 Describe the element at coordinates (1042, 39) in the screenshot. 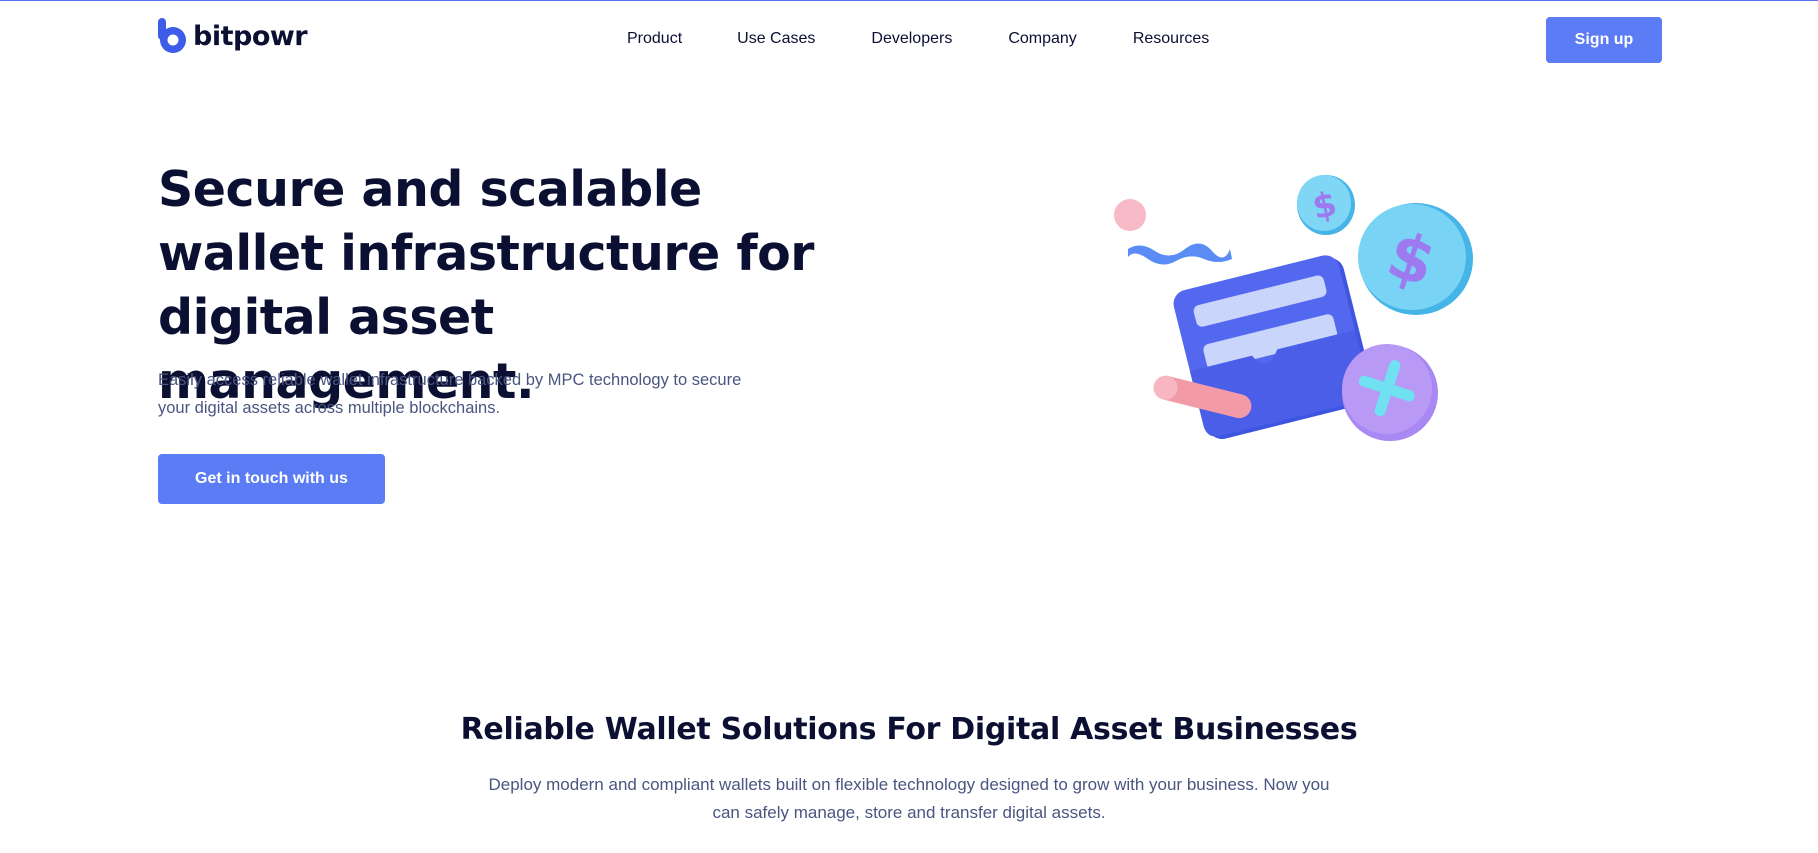

I see `nav-company: Company` at that location.